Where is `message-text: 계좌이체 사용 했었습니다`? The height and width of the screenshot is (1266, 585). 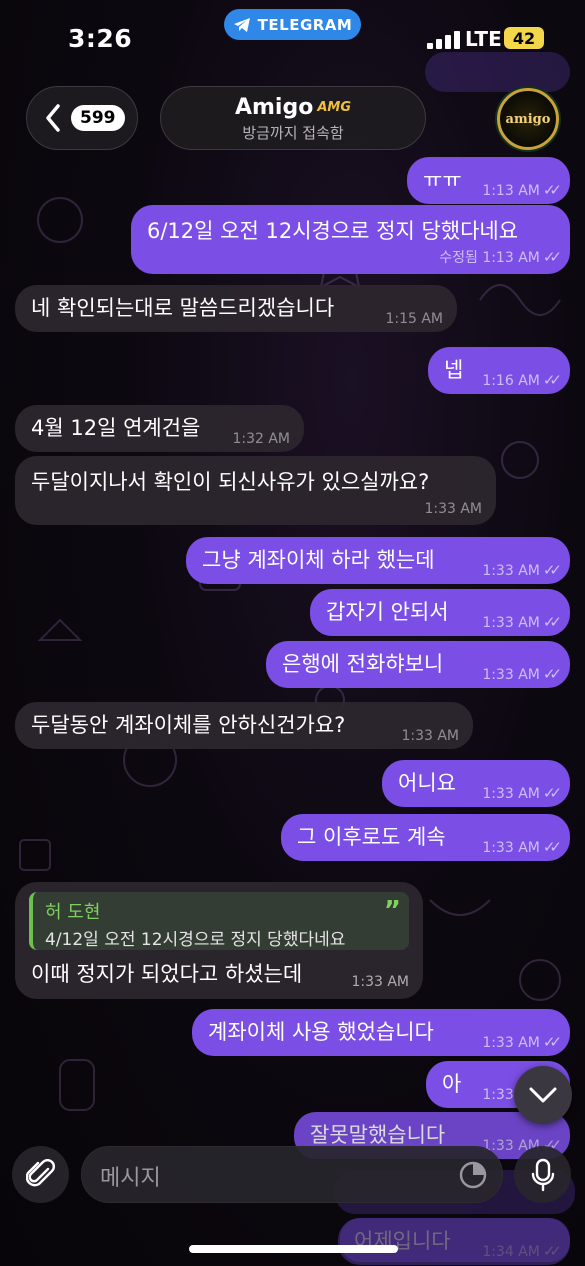
message-text: 계좌이체 사용 했었습니다 is located at coordinates (321, 1032).